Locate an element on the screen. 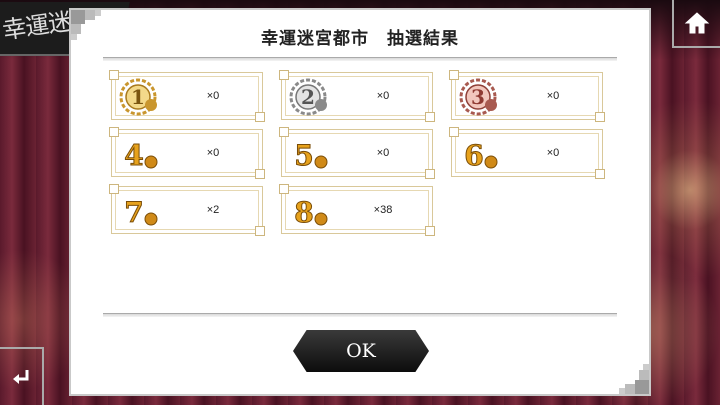 Image resolution: width=720 pixels, height=405 pixels. result-count: ×38 is located at coordinates (383, 210).